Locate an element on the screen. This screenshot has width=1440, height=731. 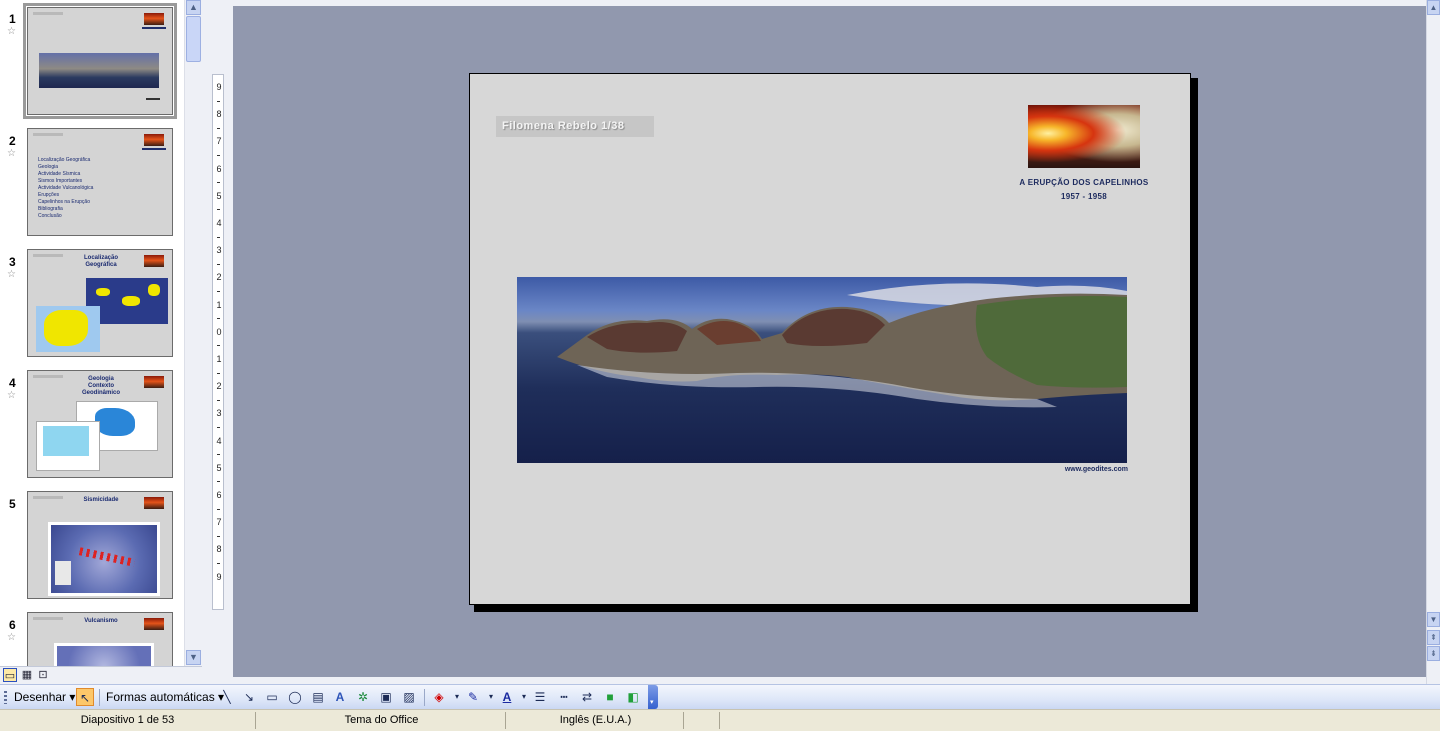
thumb-volcanism-map is located at coordinates (104, 654).